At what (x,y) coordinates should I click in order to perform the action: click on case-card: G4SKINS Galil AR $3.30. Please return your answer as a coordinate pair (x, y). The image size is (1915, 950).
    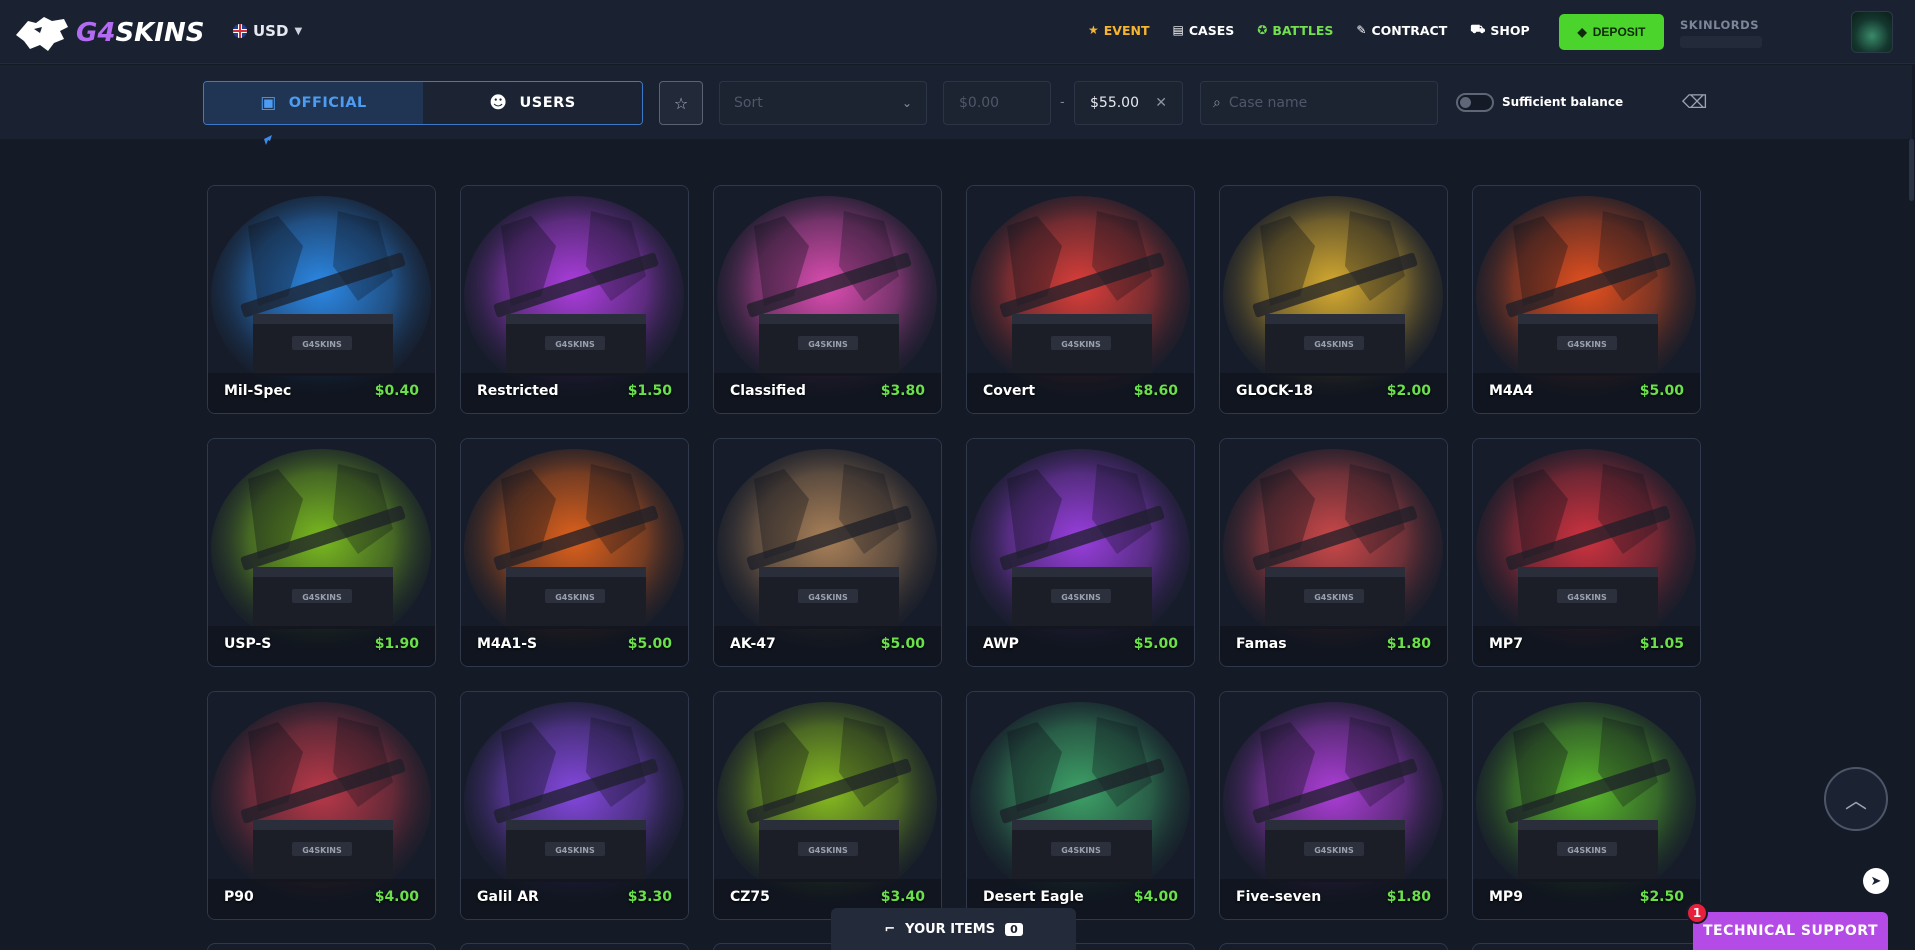
    Looking at the image, I should click on (574, 805).